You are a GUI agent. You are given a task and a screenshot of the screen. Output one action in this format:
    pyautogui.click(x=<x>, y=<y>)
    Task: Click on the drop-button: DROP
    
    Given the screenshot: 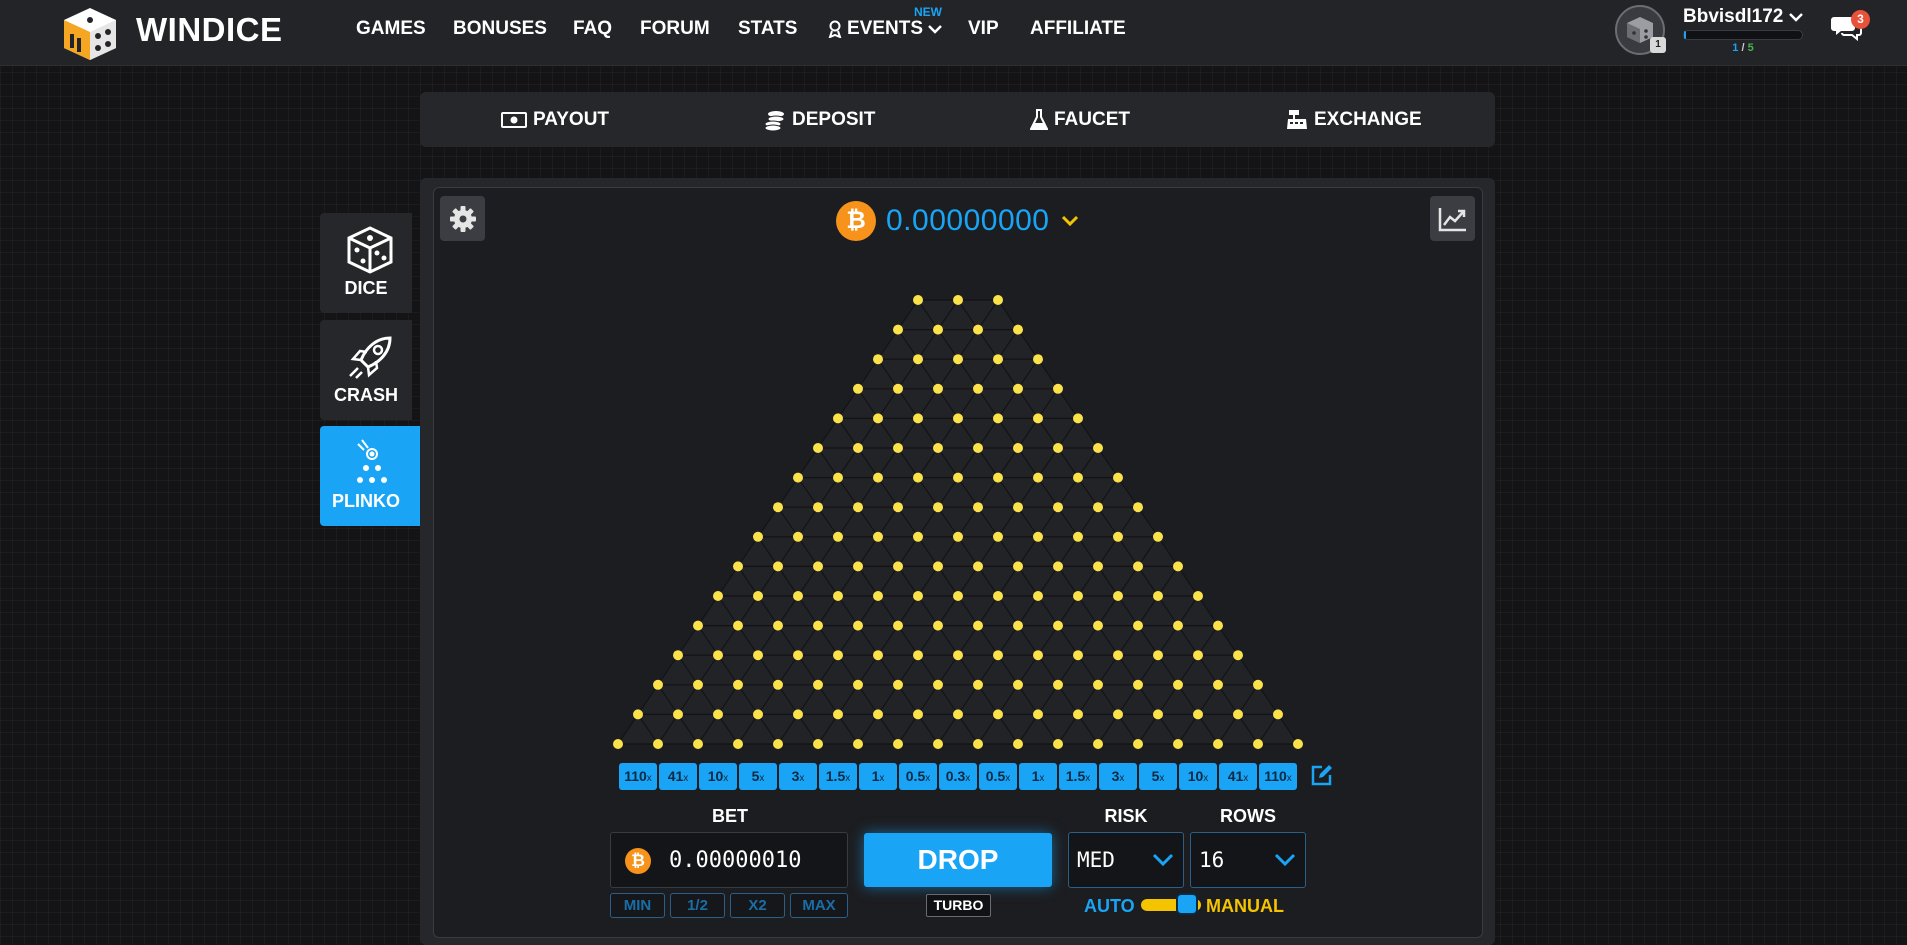 What is the action you would take?
    pyautogui.click(x=958, y=860)
    